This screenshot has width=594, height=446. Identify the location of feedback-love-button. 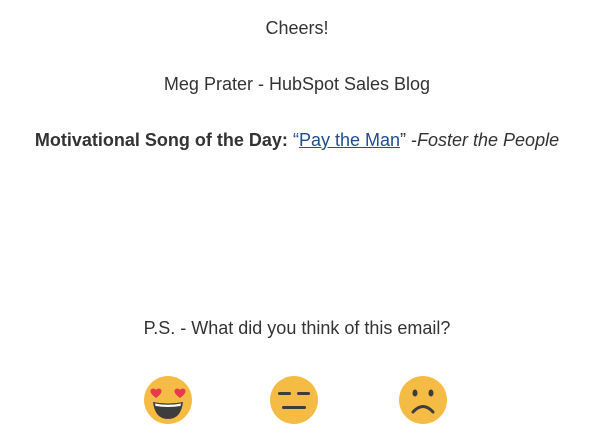
(168, 400).